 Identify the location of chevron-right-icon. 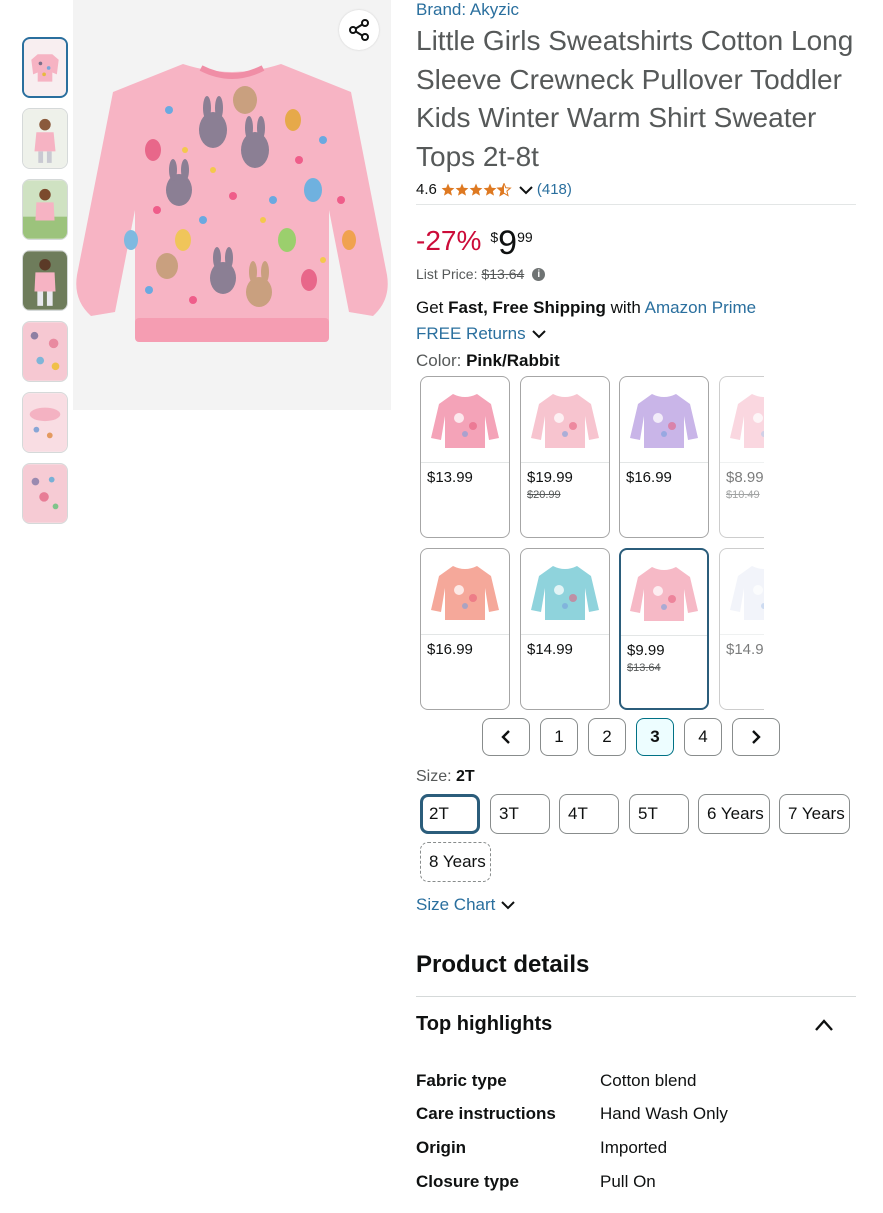
(756, 737).